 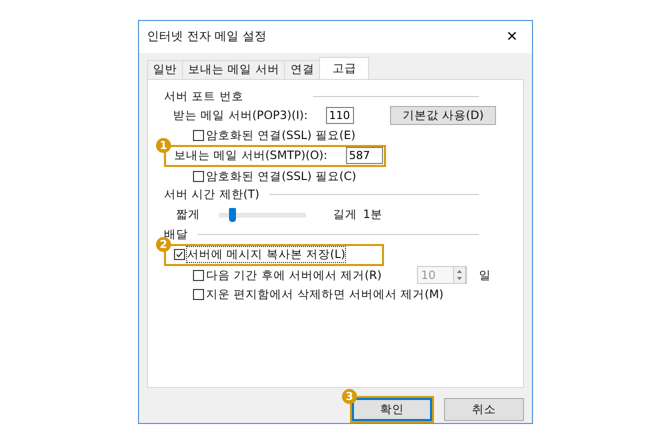 I want to click on slider-label: 짧게, so click(x=188, y=214).